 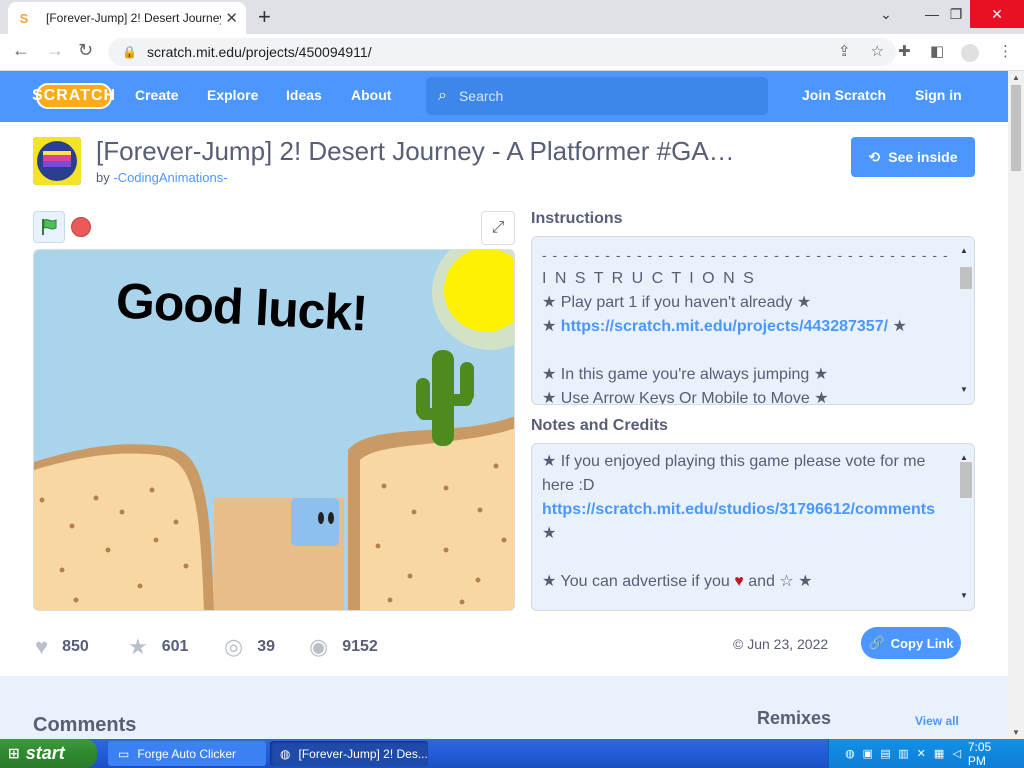 I want to click on network-globe-icon: ◍, so click(x=850, y=754).